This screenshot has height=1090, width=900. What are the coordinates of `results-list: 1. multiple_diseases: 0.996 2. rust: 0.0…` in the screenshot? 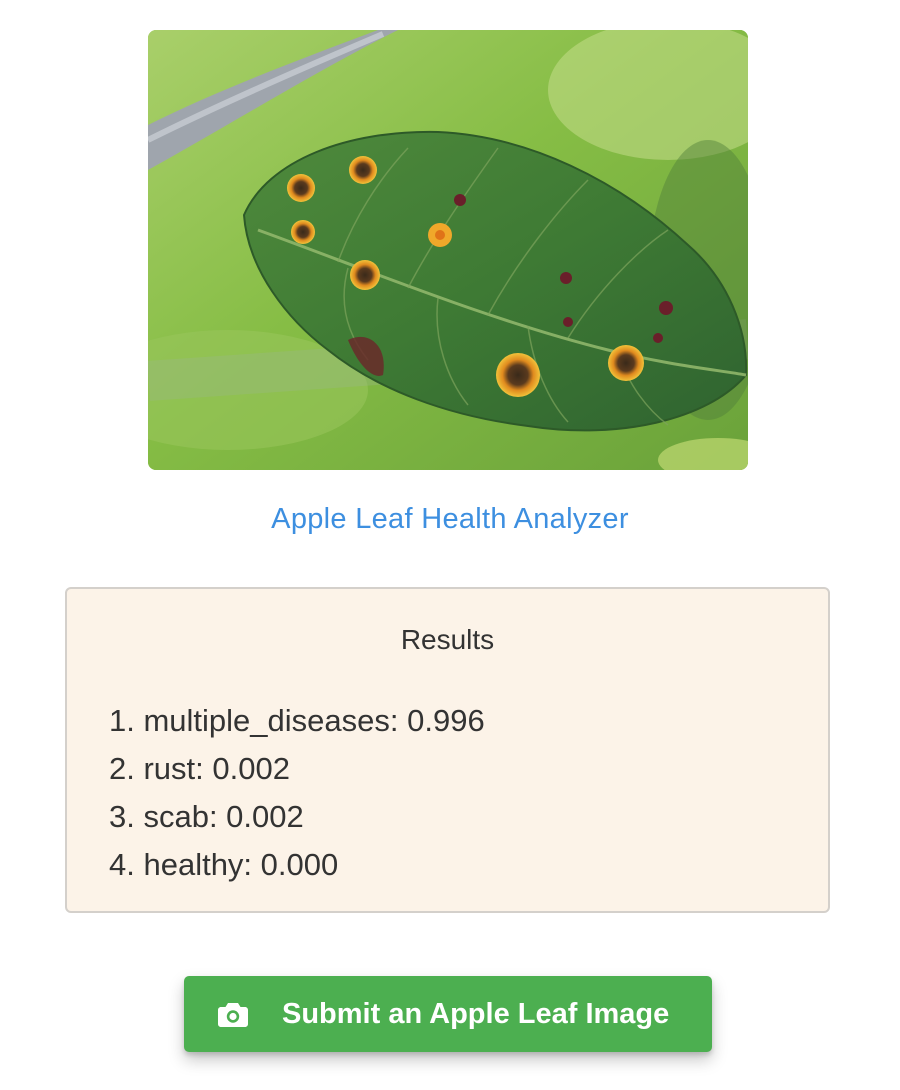 It's located at (297, 793).